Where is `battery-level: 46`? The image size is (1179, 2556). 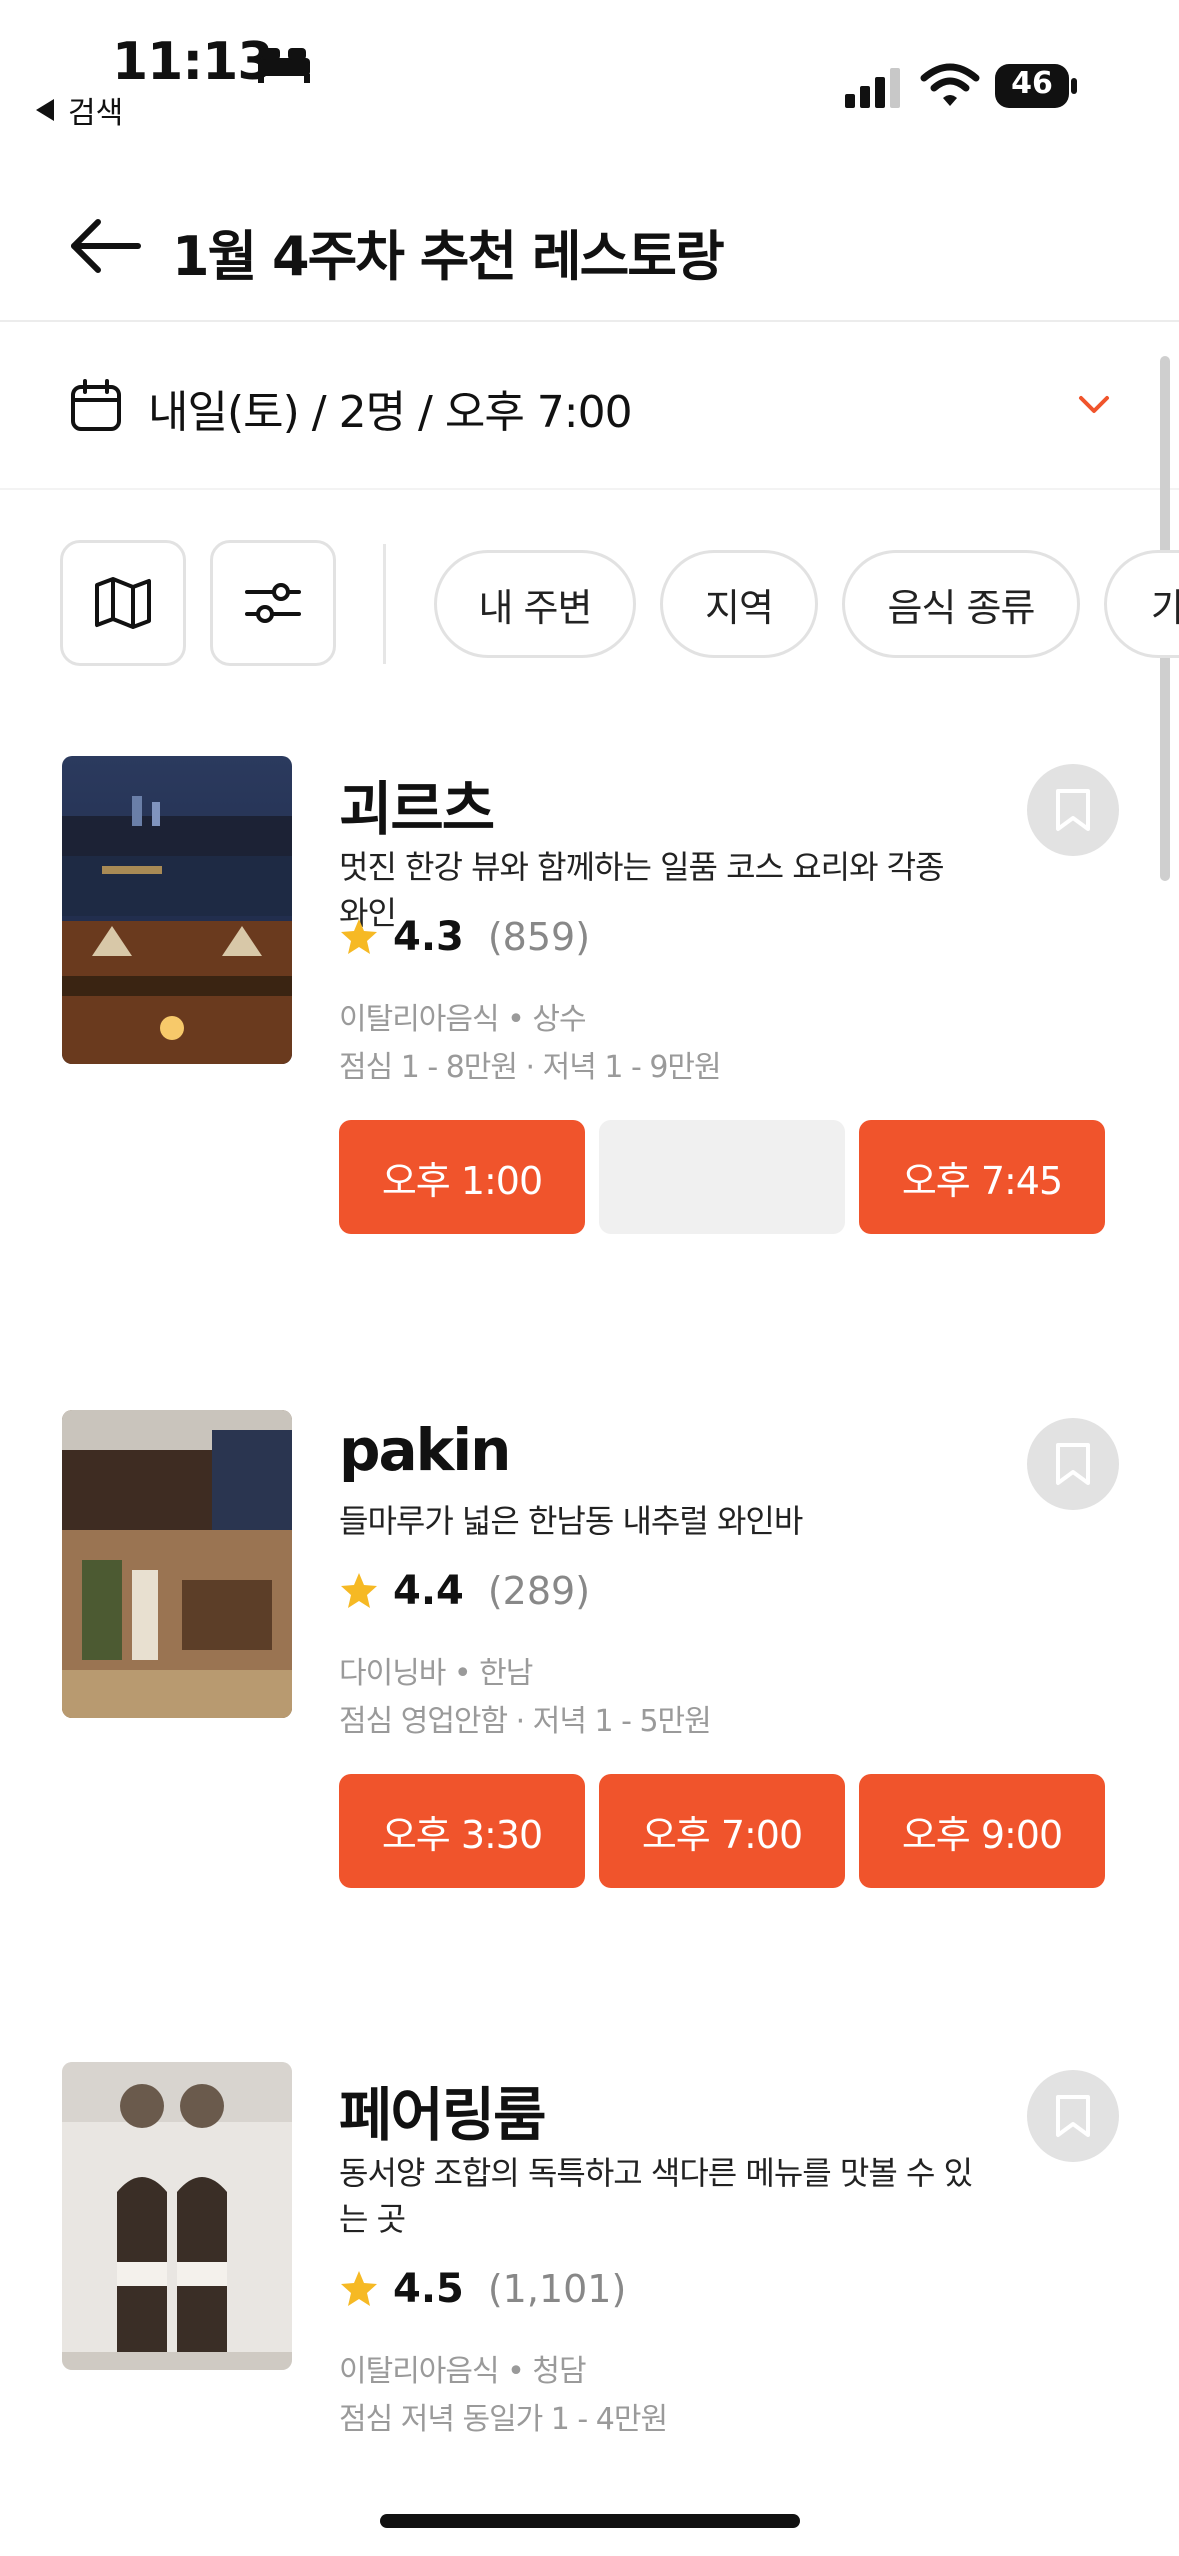
battery-level: 46 is located at coordinates (1032, 83).